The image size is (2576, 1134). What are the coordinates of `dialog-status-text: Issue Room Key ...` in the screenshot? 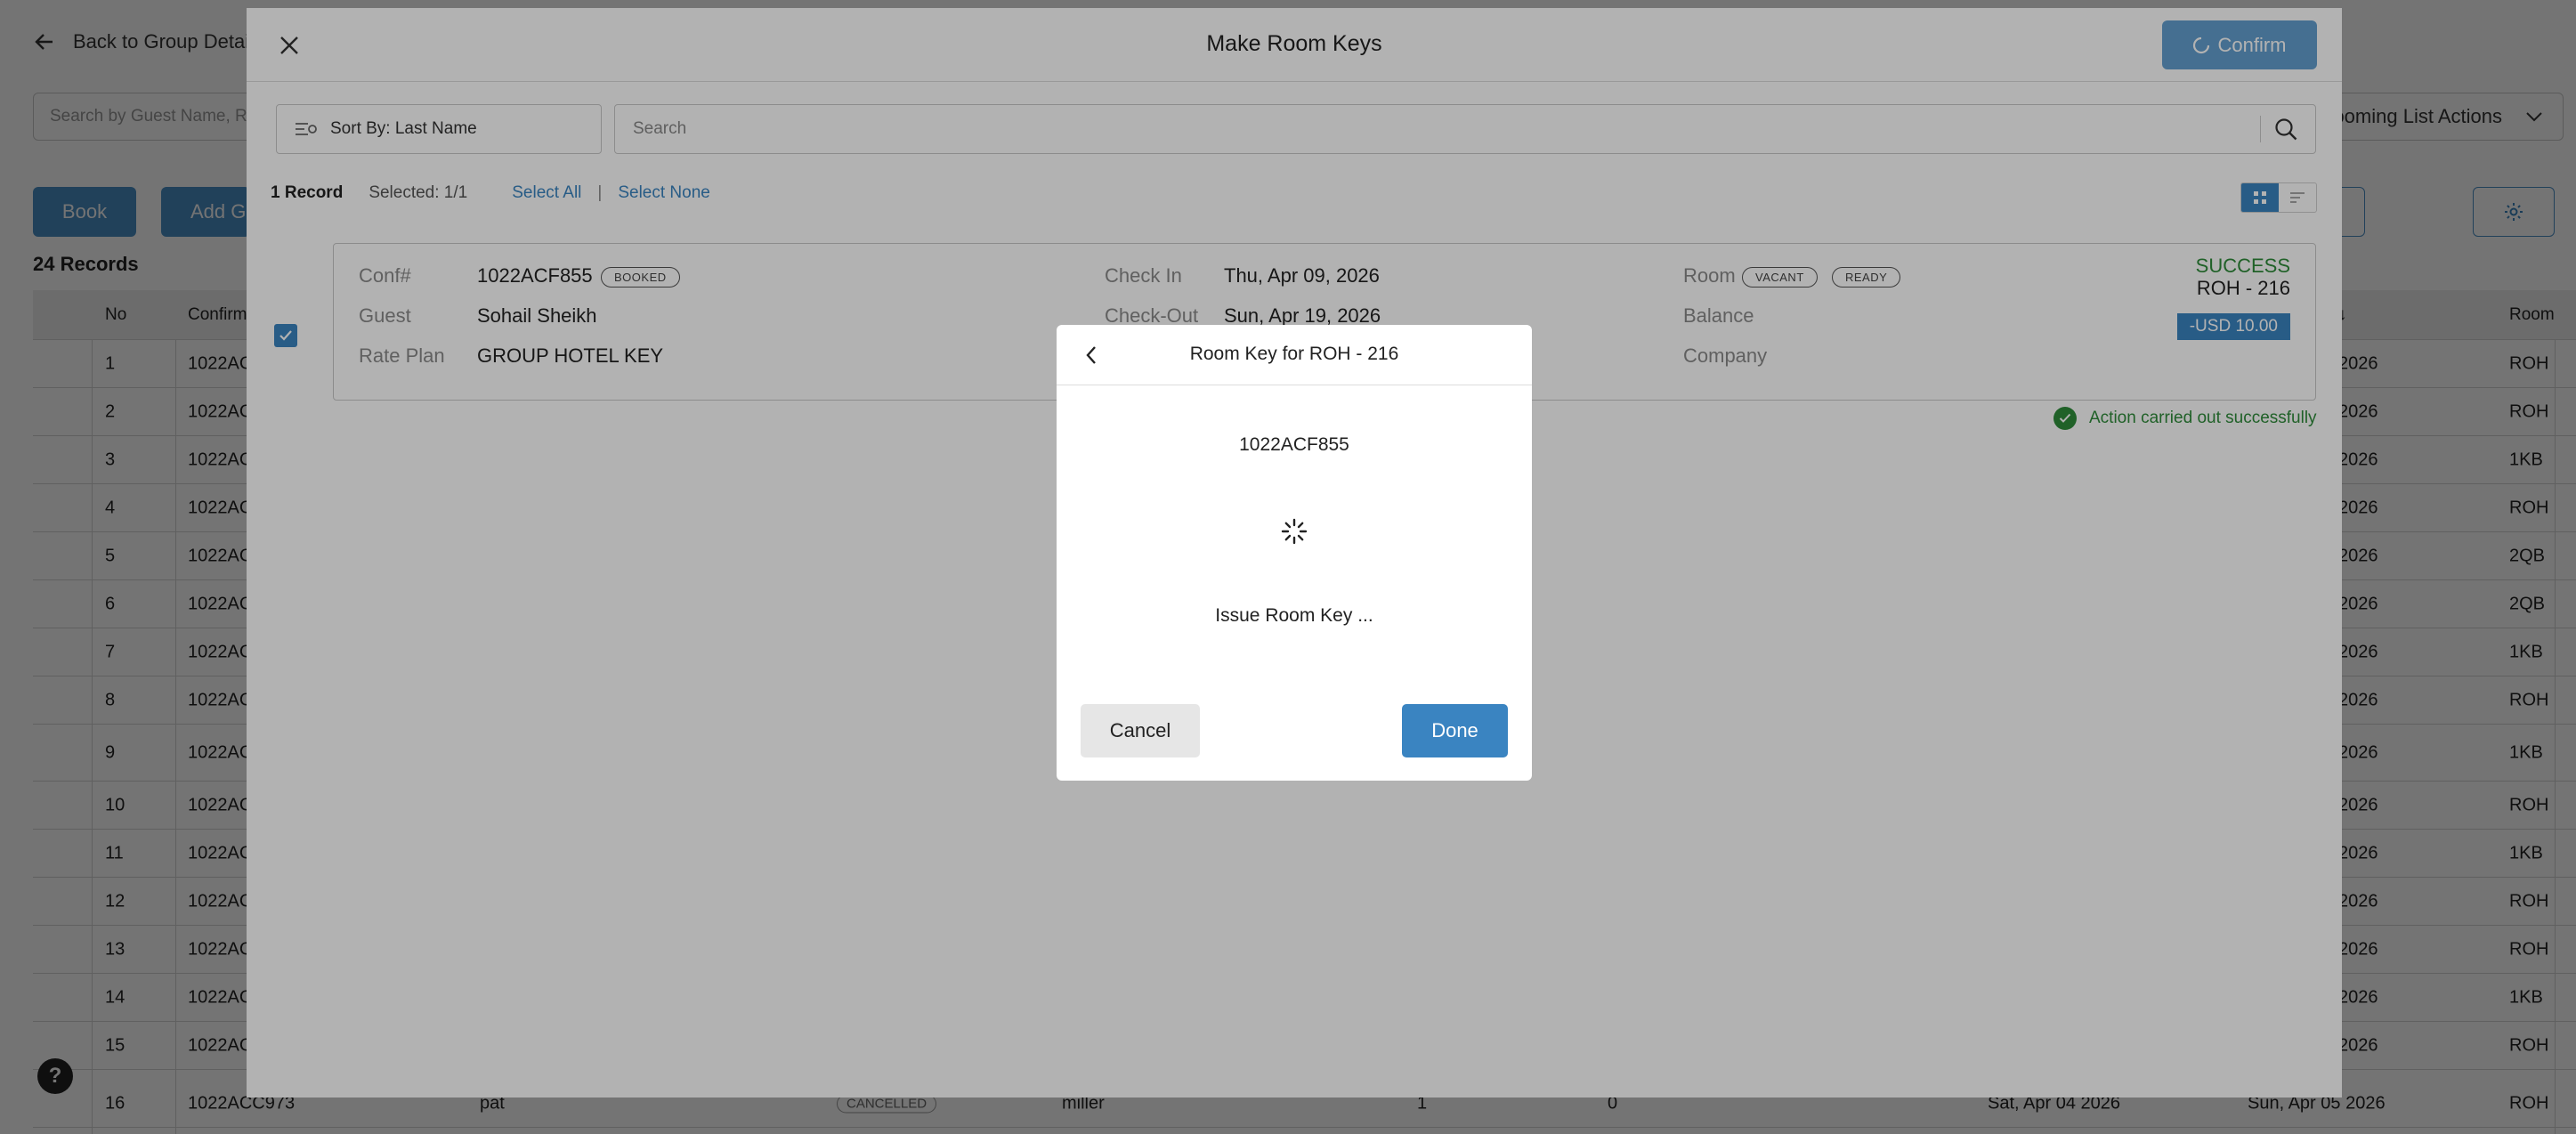 It's located at (1294, 615).